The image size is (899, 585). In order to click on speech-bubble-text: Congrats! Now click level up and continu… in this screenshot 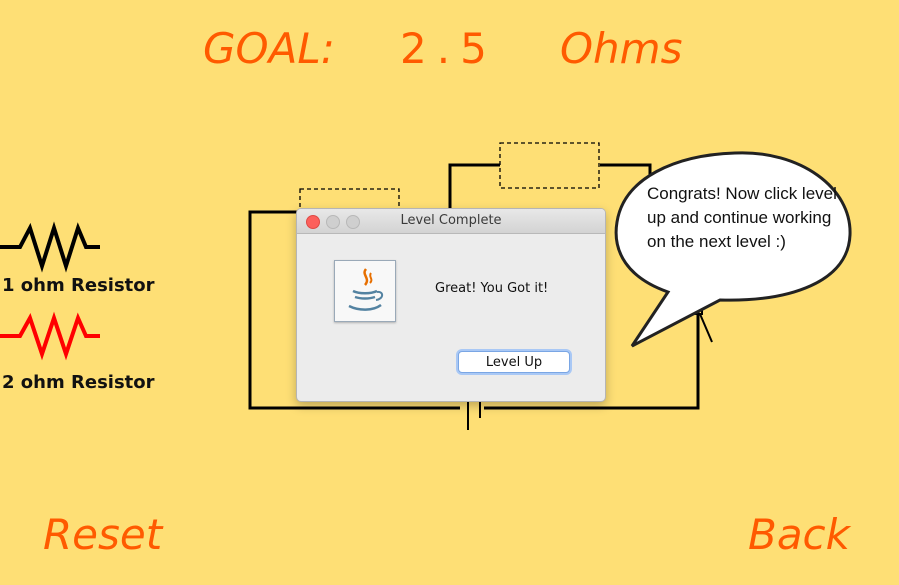, I will do `click(742, 217)`.